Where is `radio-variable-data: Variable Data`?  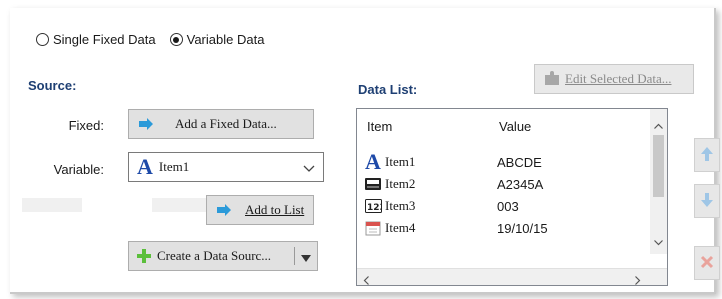 radio-variable-data: Variable Data is located at coordinates (217, 39).